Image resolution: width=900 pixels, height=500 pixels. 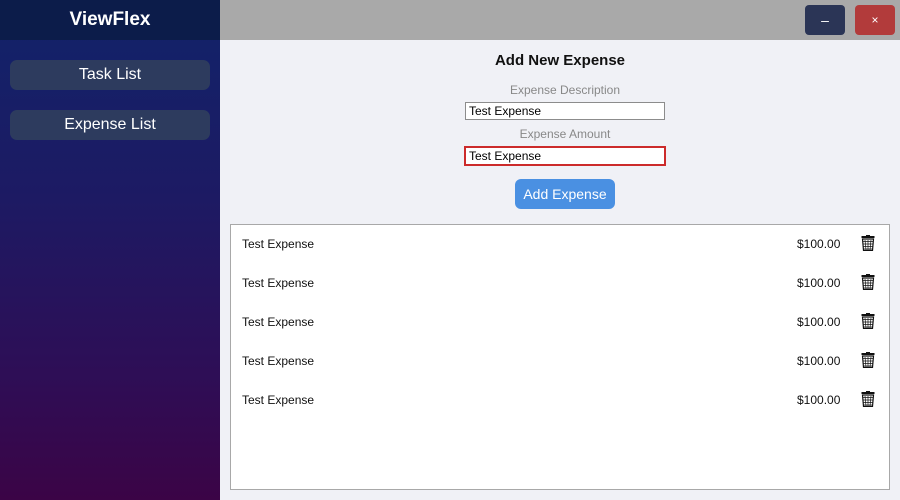 I want to click on minimize-button: –, so click(x=825, y=20).